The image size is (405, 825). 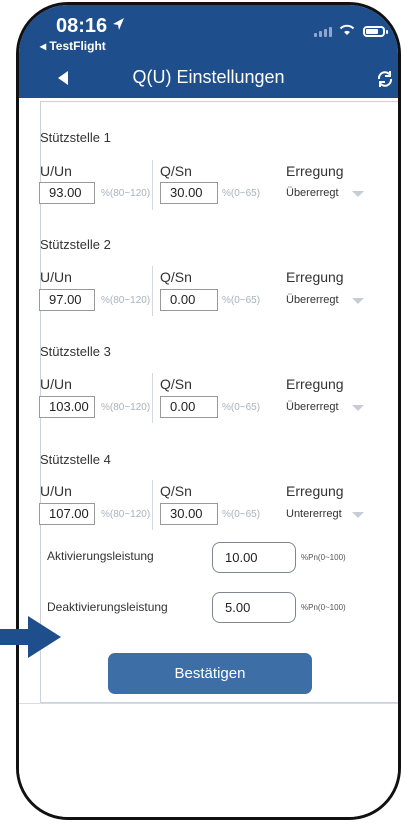 I want to click on section-2-title: Stützstelle 2, so click(x=75, y=244).